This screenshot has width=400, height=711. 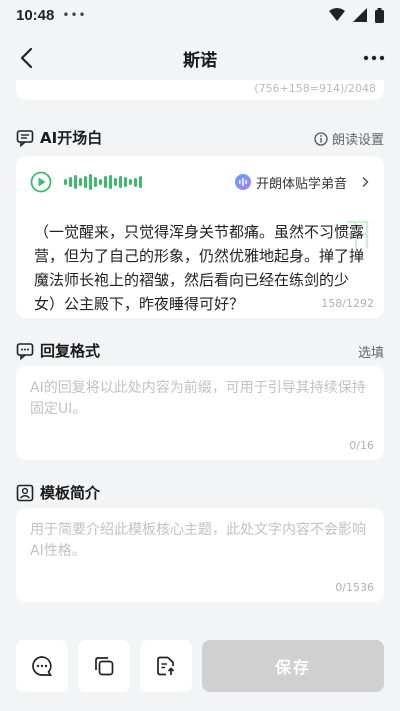 What do you see at coordinates (74, 15) in the screenshot?
I see `notification-dots: •••` at bounding box center [74, 15].